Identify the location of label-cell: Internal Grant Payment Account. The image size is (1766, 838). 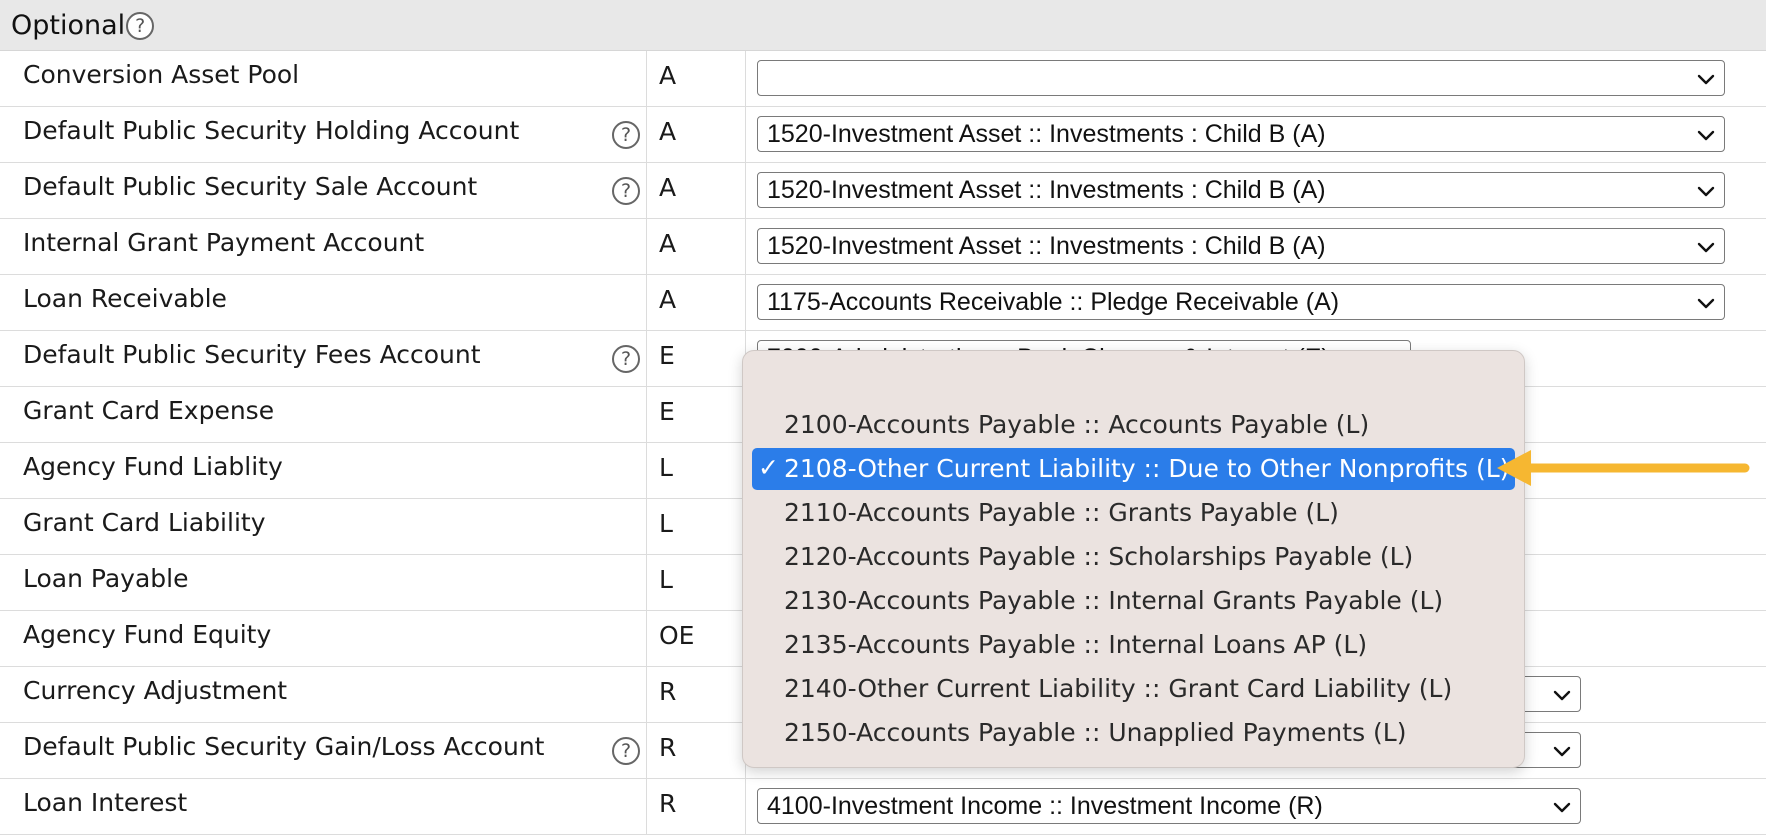
(323, 246).